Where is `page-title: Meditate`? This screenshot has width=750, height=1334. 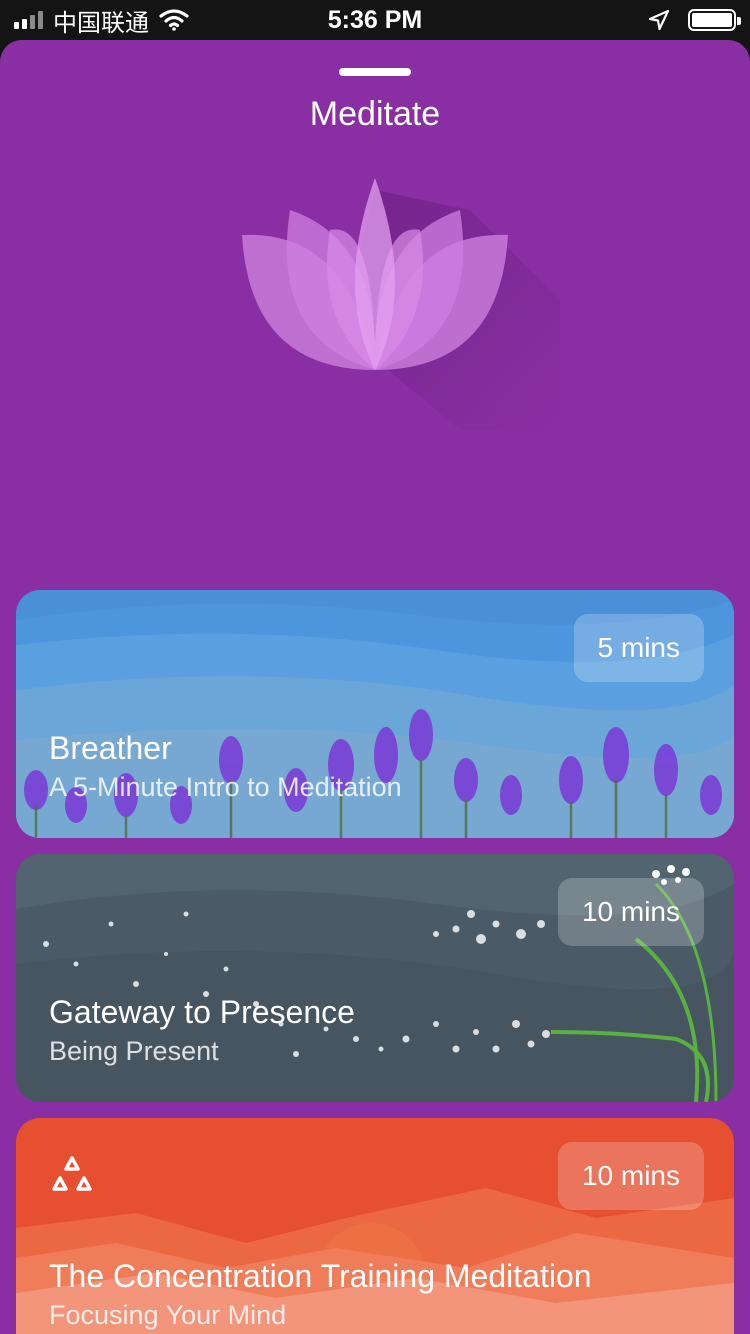
page-title: Meditate is located at coordinates (375, 114).